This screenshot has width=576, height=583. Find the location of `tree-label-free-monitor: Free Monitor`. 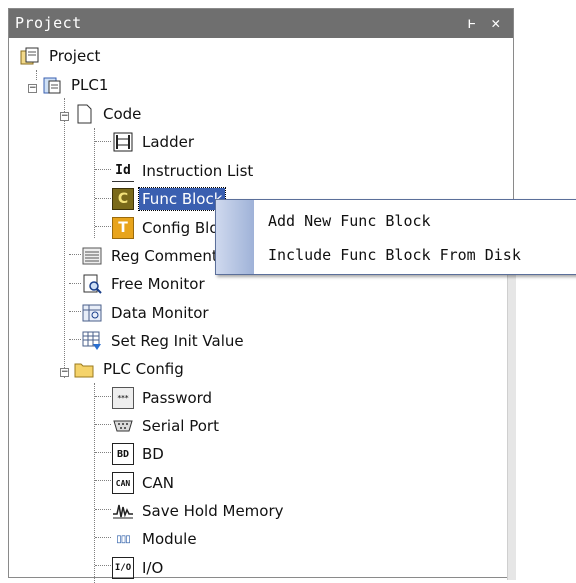

tree-label-free-monitor: Free Monitor is located at coordinates (158, 284).